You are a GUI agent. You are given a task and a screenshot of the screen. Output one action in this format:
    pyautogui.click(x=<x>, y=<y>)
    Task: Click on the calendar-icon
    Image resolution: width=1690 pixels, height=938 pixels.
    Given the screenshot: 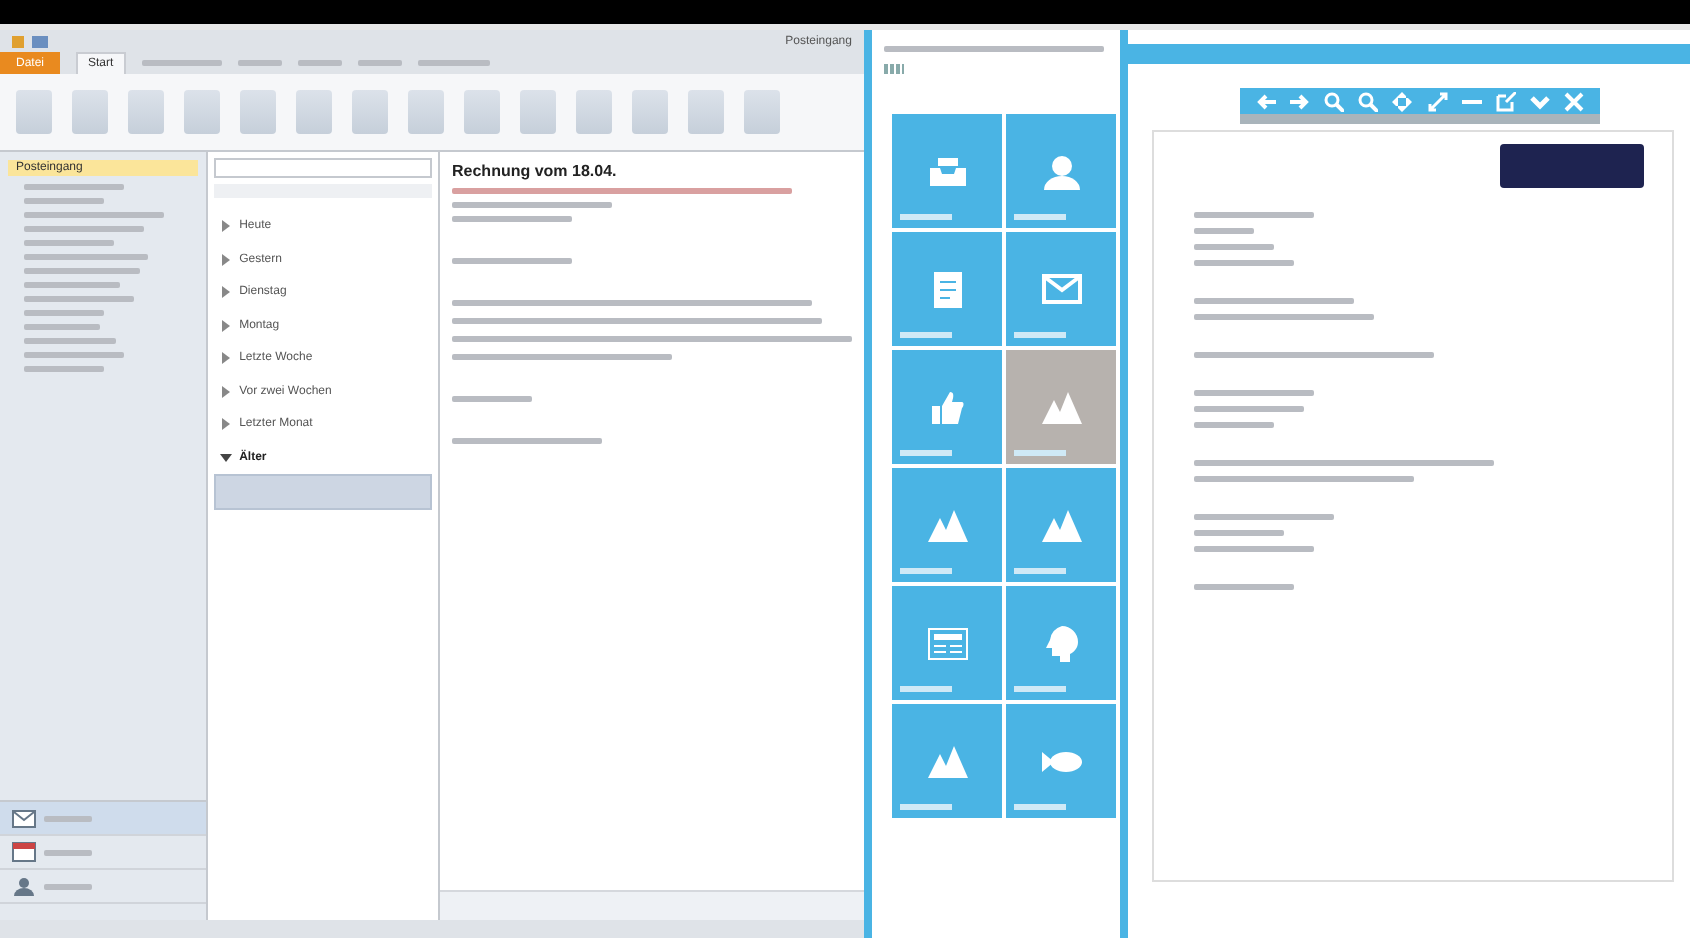 What is the action you would take?
    pyautogui.click(x=24, y=852)
    